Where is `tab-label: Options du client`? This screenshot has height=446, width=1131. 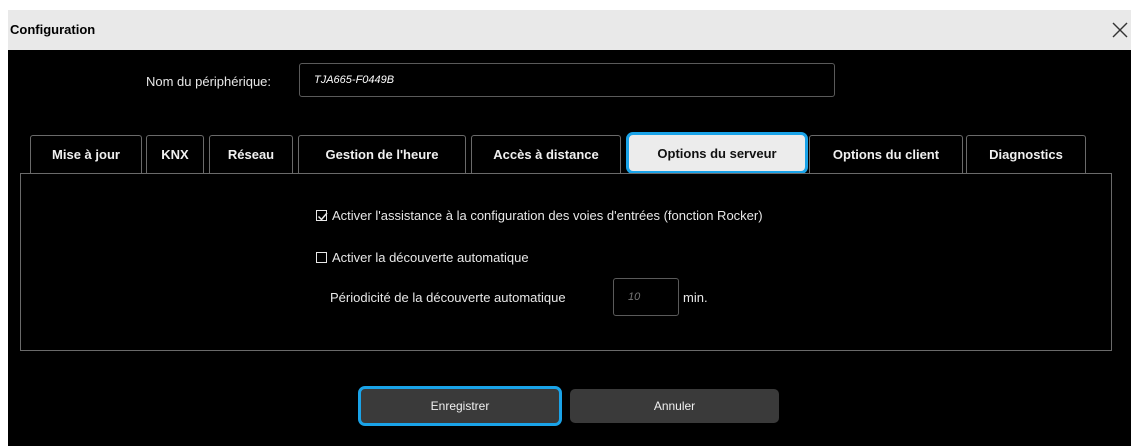 tab-label: Options du client is located at coordinates (886, 154).